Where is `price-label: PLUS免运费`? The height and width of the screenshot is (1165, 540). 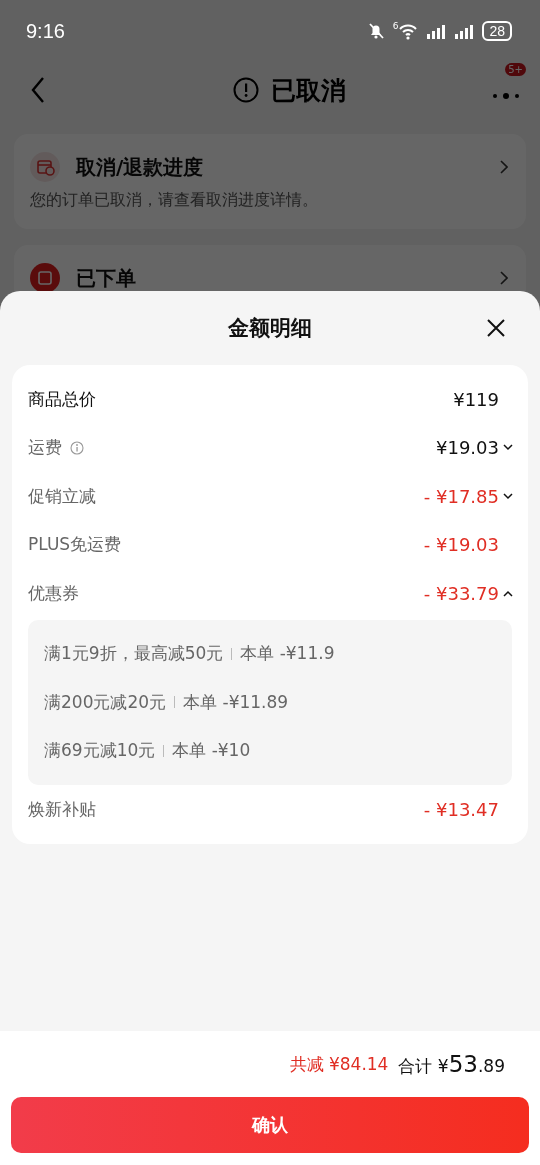
price-label: PLUS免运费 is located at coordinates (75, 545).